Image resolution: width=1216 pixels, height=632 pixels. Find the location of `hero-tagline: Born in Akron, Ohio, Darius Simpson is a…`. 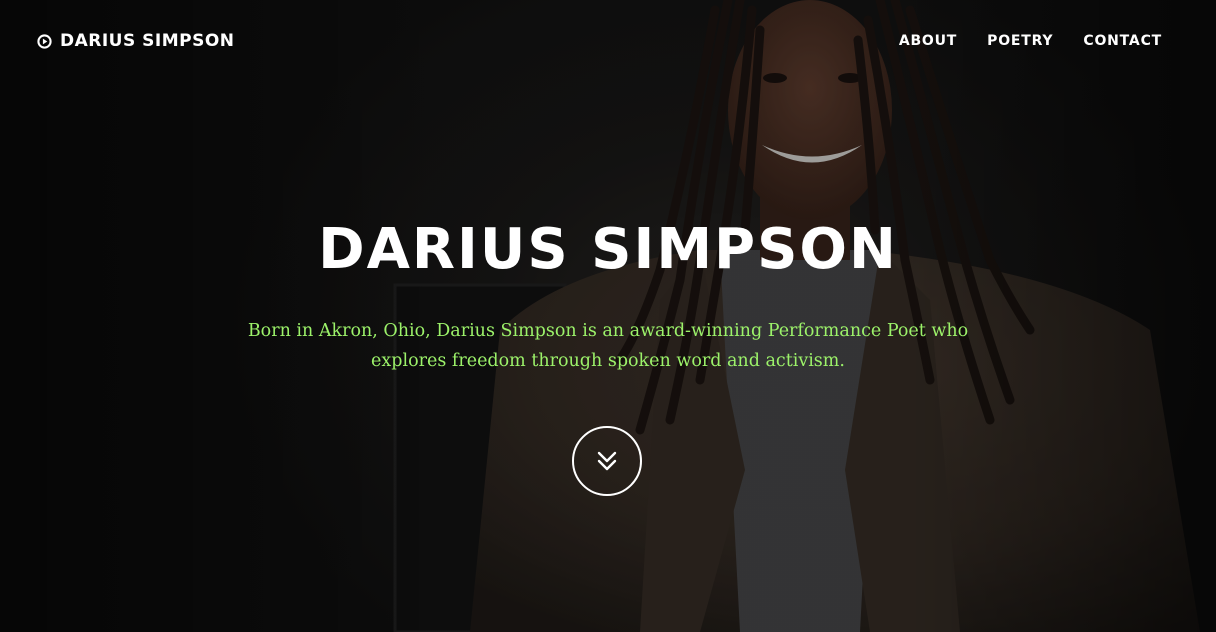

hero-tagline: Born in Akron, Ohio, Darius Simpson is a… is located at coordinates (608, 346).